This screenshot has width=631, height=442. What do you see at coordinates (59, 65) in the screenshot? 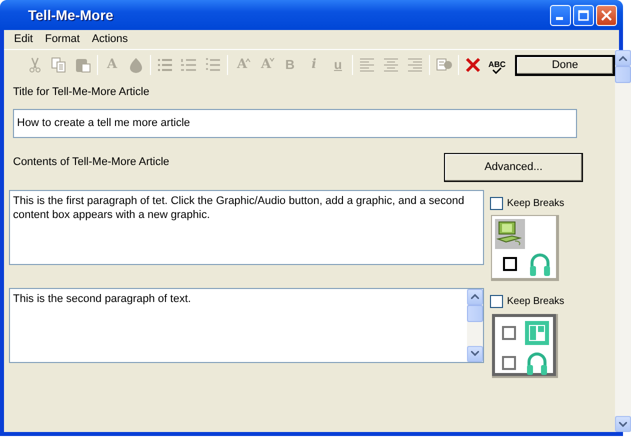
I see `copy-icon` at bounding box center [59, 65].